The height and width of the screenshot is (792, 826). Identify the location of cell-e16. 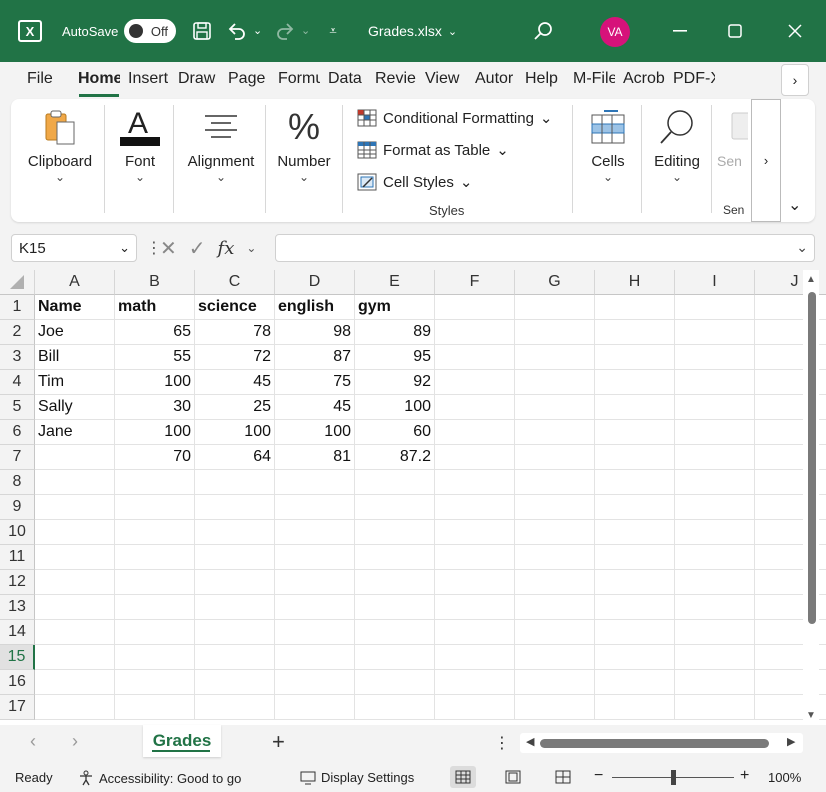
(395, 682).